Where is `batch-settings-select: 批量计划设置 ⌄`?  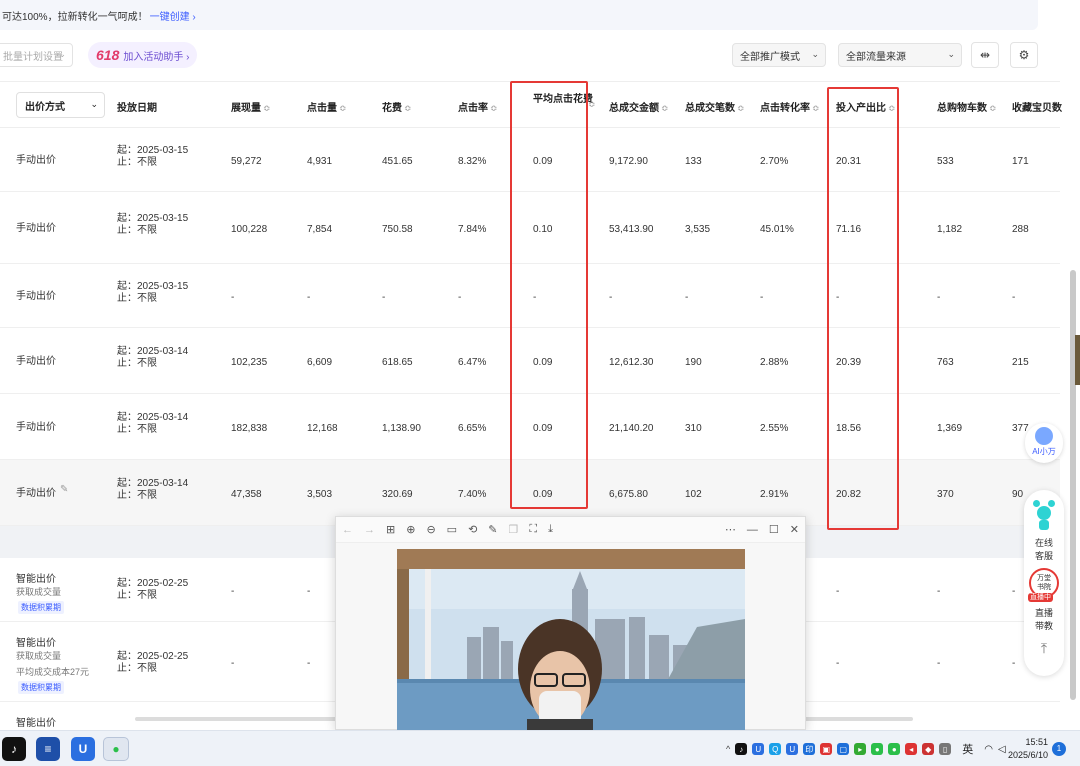
batch-settings-select: 批量计划设置 ⌄ is located at coordinates (36, 55).